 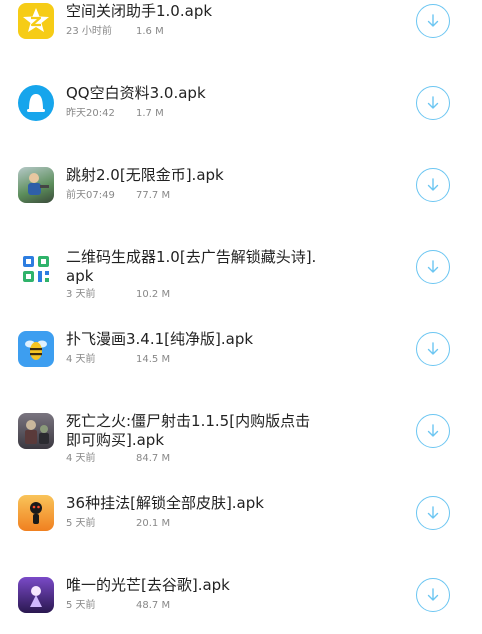 What do you see at coordinates (153, 605) in the screenshot?
I see `file-size: 48.7 M` at bounding box center [153, 605].